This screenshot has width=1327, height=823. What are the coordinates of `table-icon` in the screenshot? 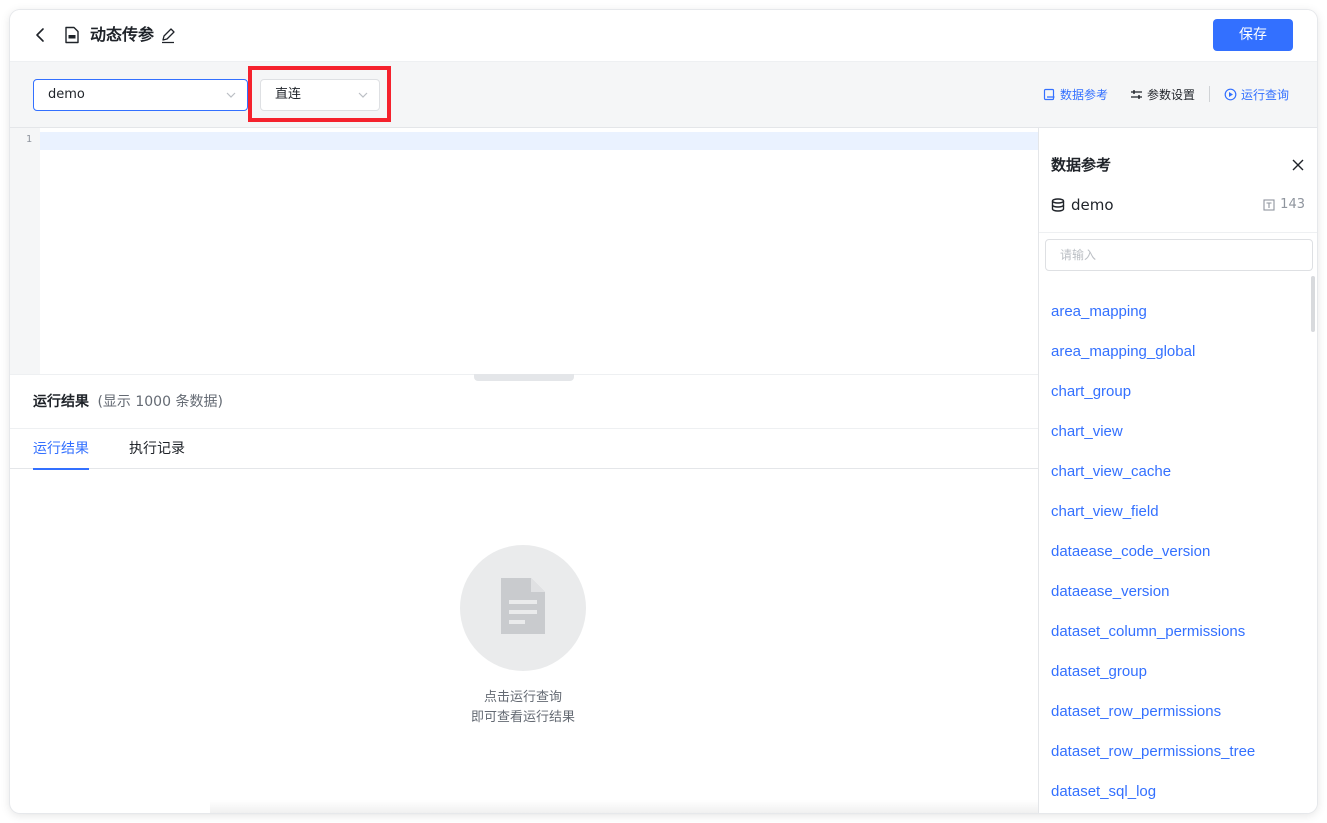 It's located at (1269, 204).